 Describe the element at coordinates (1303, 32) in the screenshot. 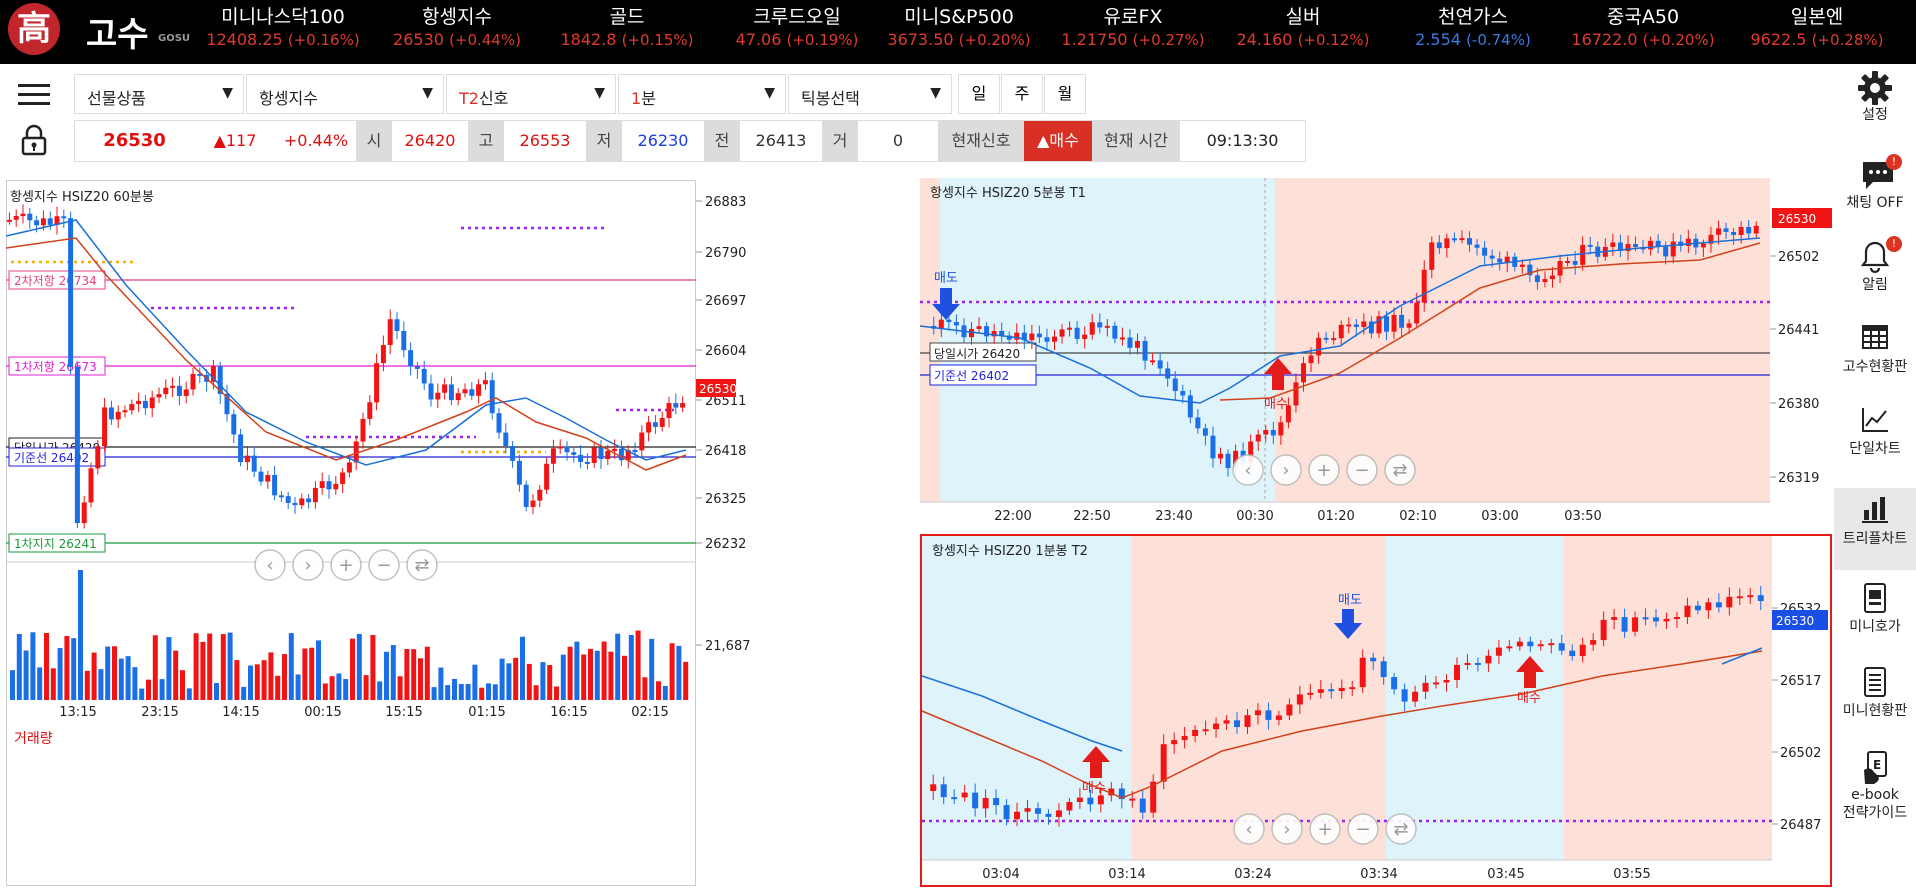

I see `ticker-item: 실버 24.160 (+0.12%)` at that location.